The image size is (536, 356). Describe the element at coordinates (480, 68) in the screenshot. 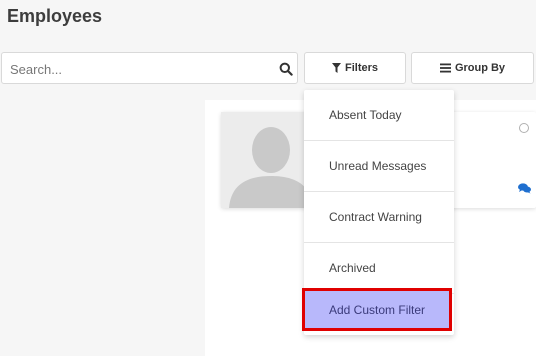

I see `group-by-button-label: Group By` at that location.